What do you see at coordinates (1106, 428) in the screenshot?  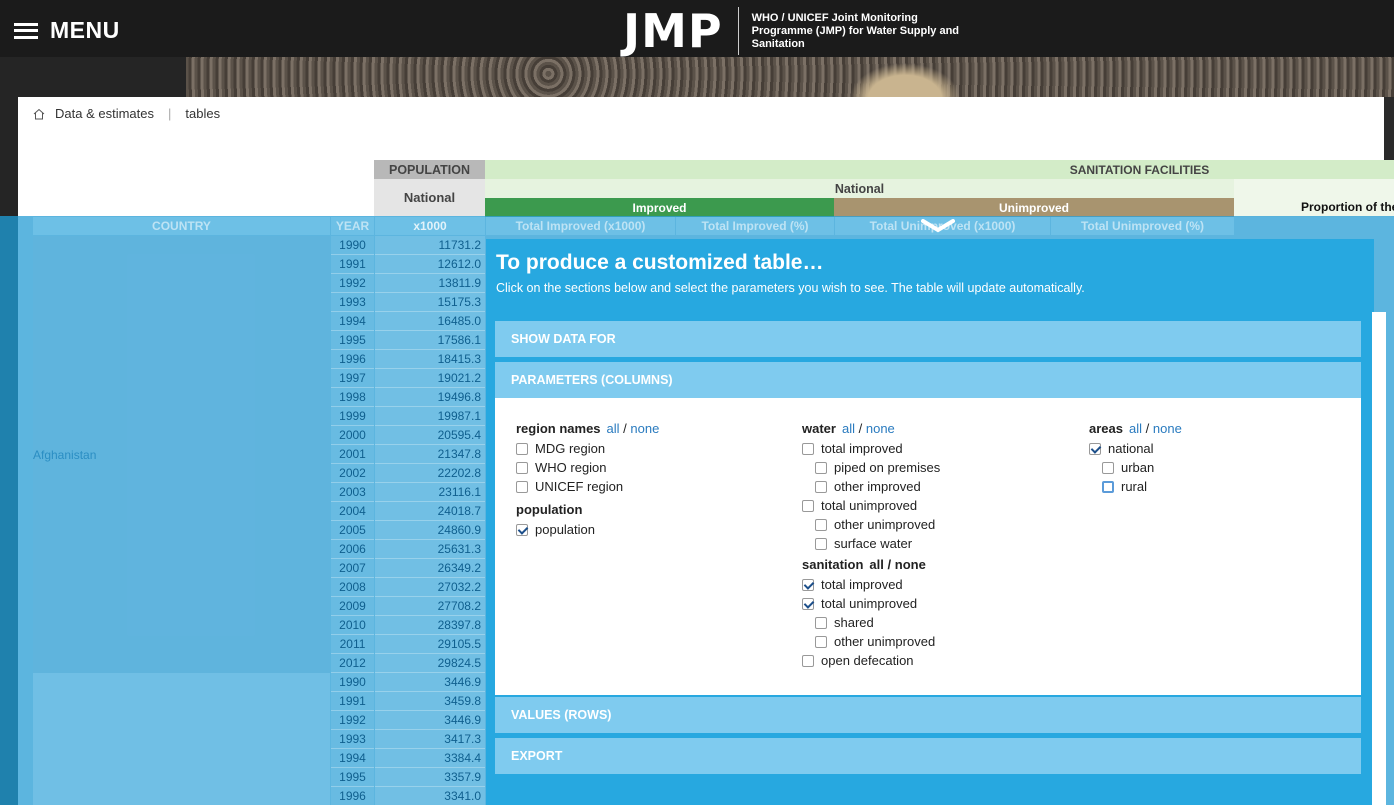 I see `areas-label: areas` at bounding box center [1106, 428].